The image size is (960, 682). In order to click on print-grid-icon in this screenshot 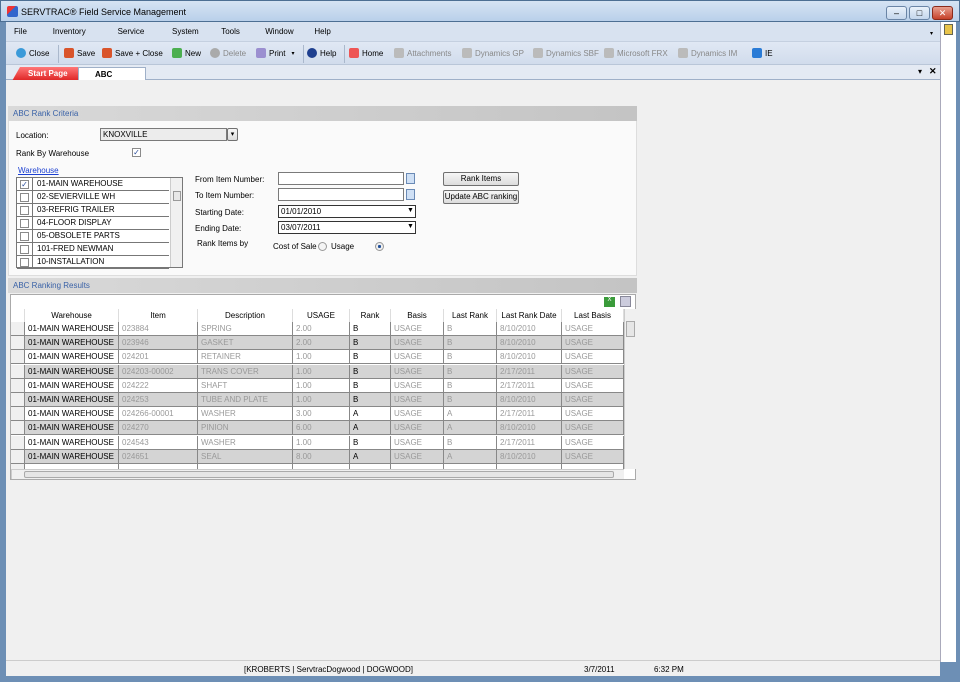, I will do `click(625, 301)`.